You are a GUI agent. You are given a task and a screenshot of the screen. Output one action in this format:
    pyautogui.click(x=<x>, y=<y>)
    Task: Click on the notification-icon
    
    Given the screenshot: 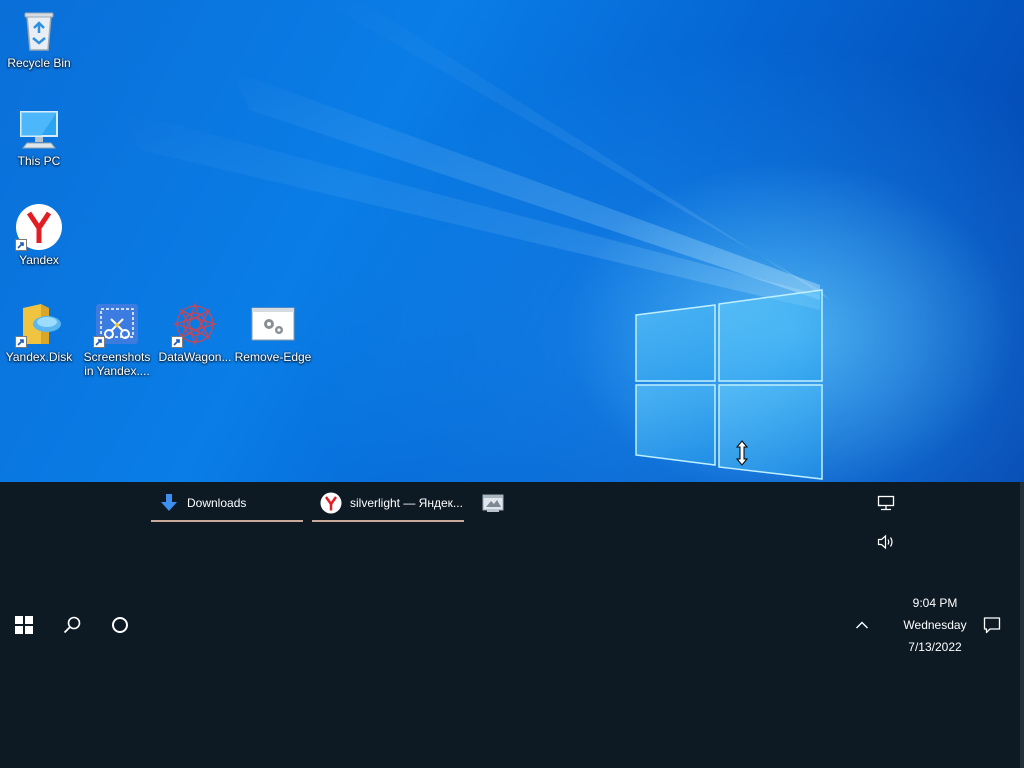 What is the action you would take?
    pyautogui.click(x=992, y=625)
    